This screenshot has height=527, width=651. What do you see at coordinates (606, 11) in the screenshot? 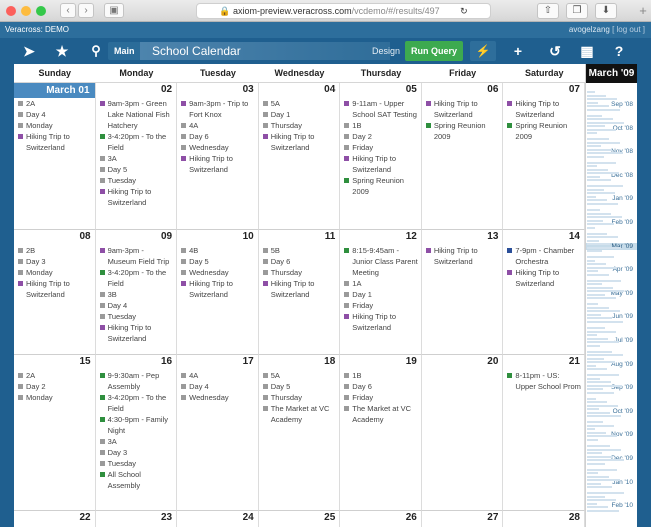
I see `download-icon: ⬇` at bounding box center [606, 11].